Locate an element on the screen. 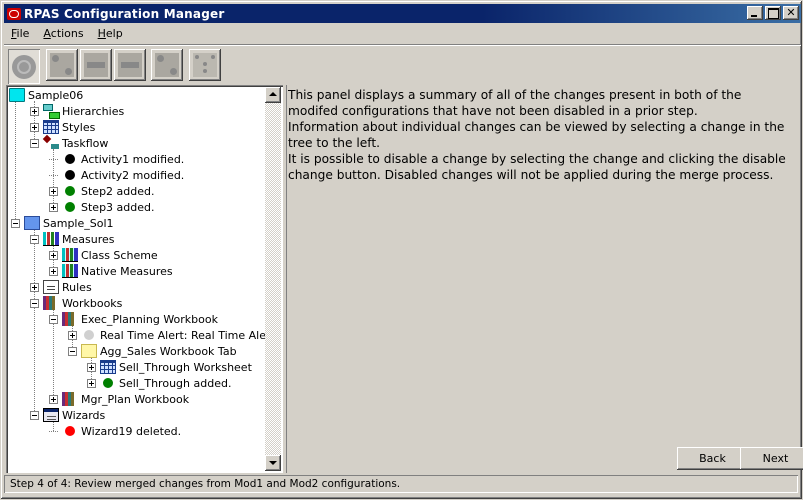 This screenshot has width=803, height=500. maximize-button is located at coordinates (773, 13).